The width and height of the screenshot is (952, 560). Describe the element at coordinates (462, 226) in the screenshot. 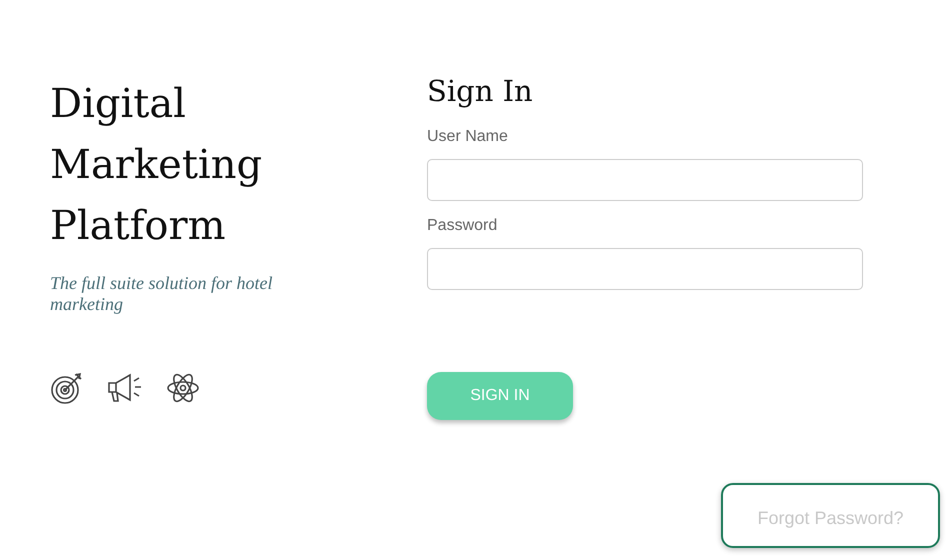

I see `field-label: Password` at that location.